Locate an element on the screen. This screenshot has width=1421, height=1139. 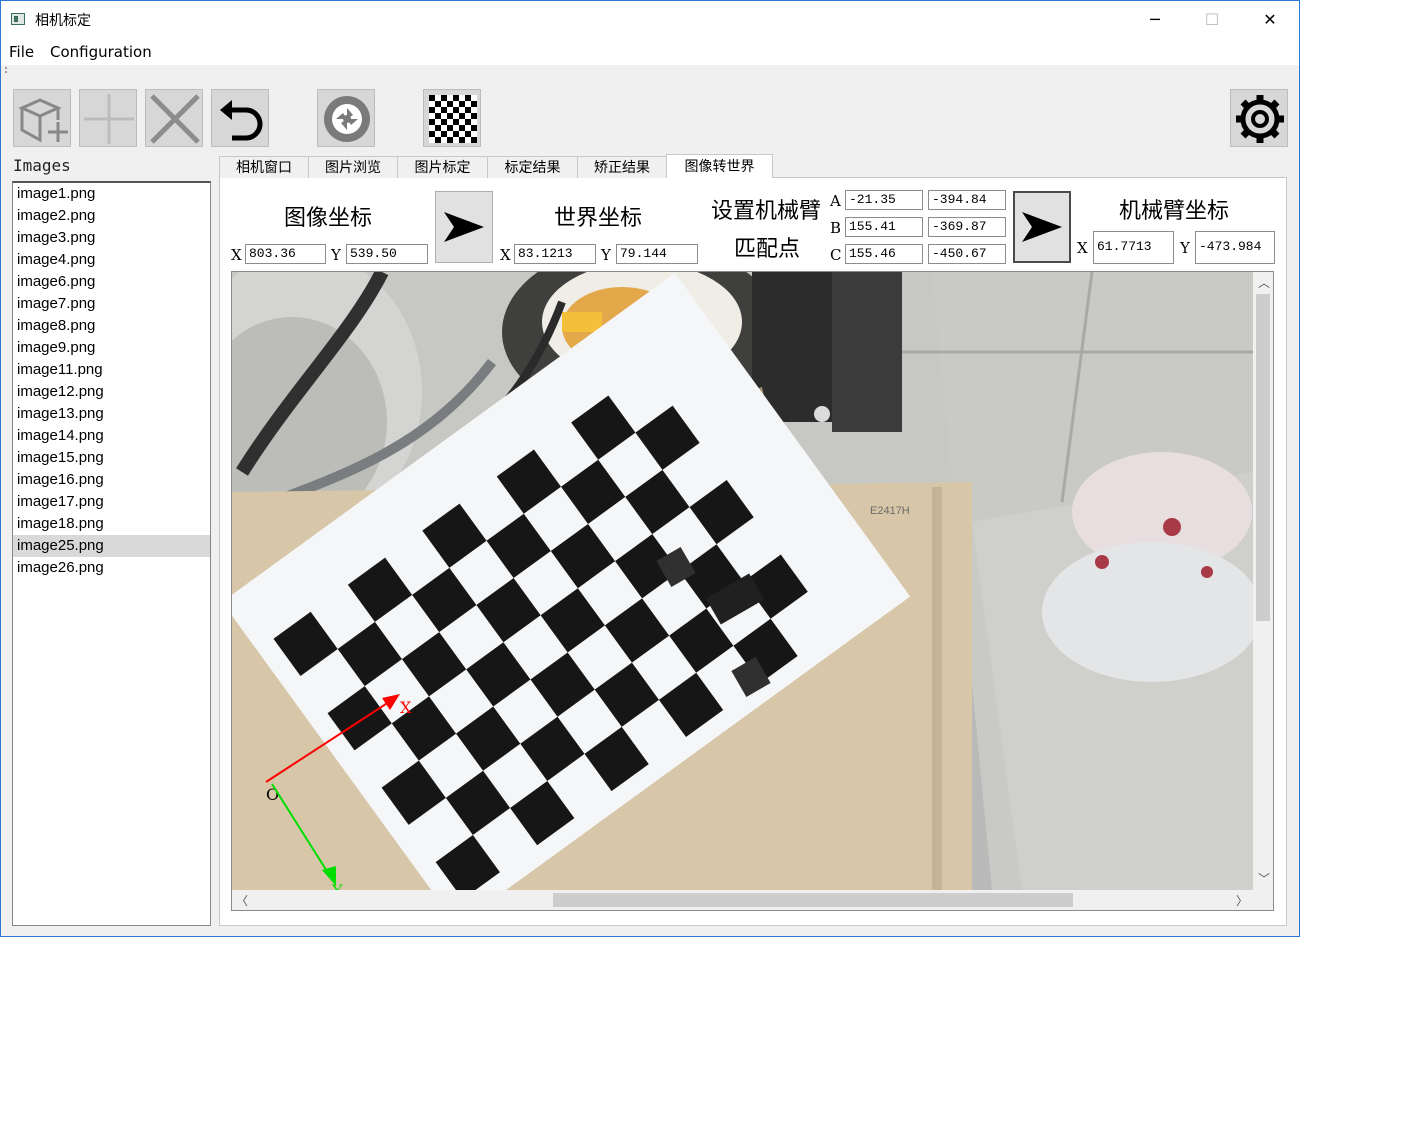
list-item: image2.png is located at coordinates (111, 216).